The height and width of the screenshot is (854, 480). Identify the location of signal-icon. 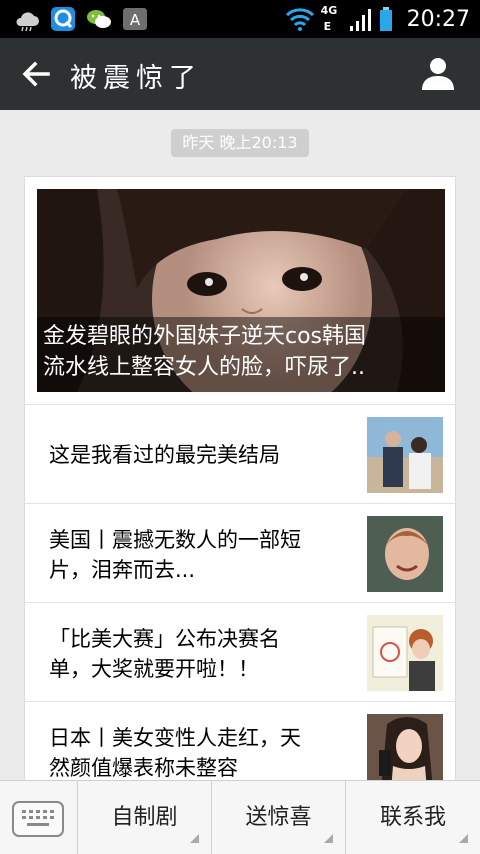
(360, 20).